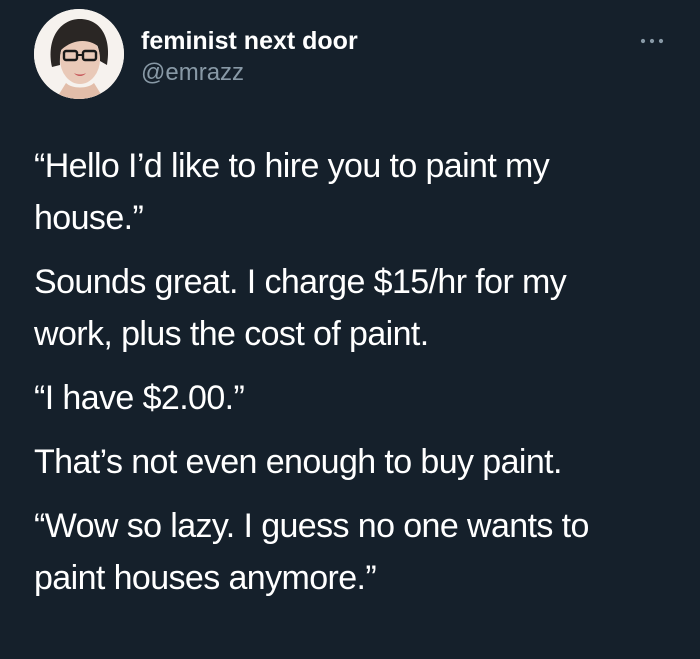 This screenshot has width=700, height=659. I want to click on author-block: feminist next door @emrazz, so click(249, 57).